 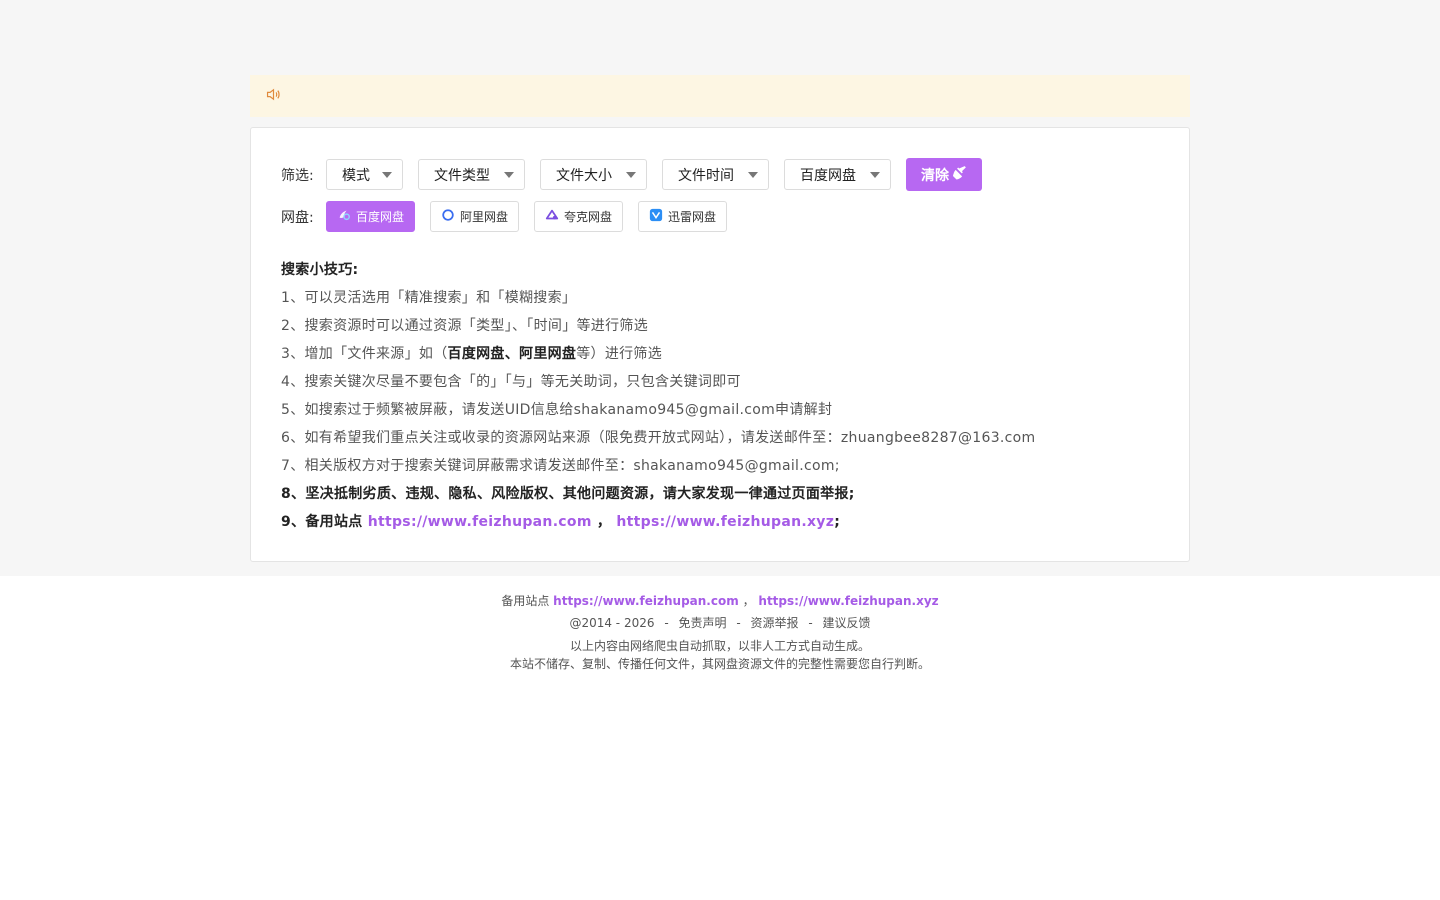 I want to click on notice-bar, so click(x=720, y=96).